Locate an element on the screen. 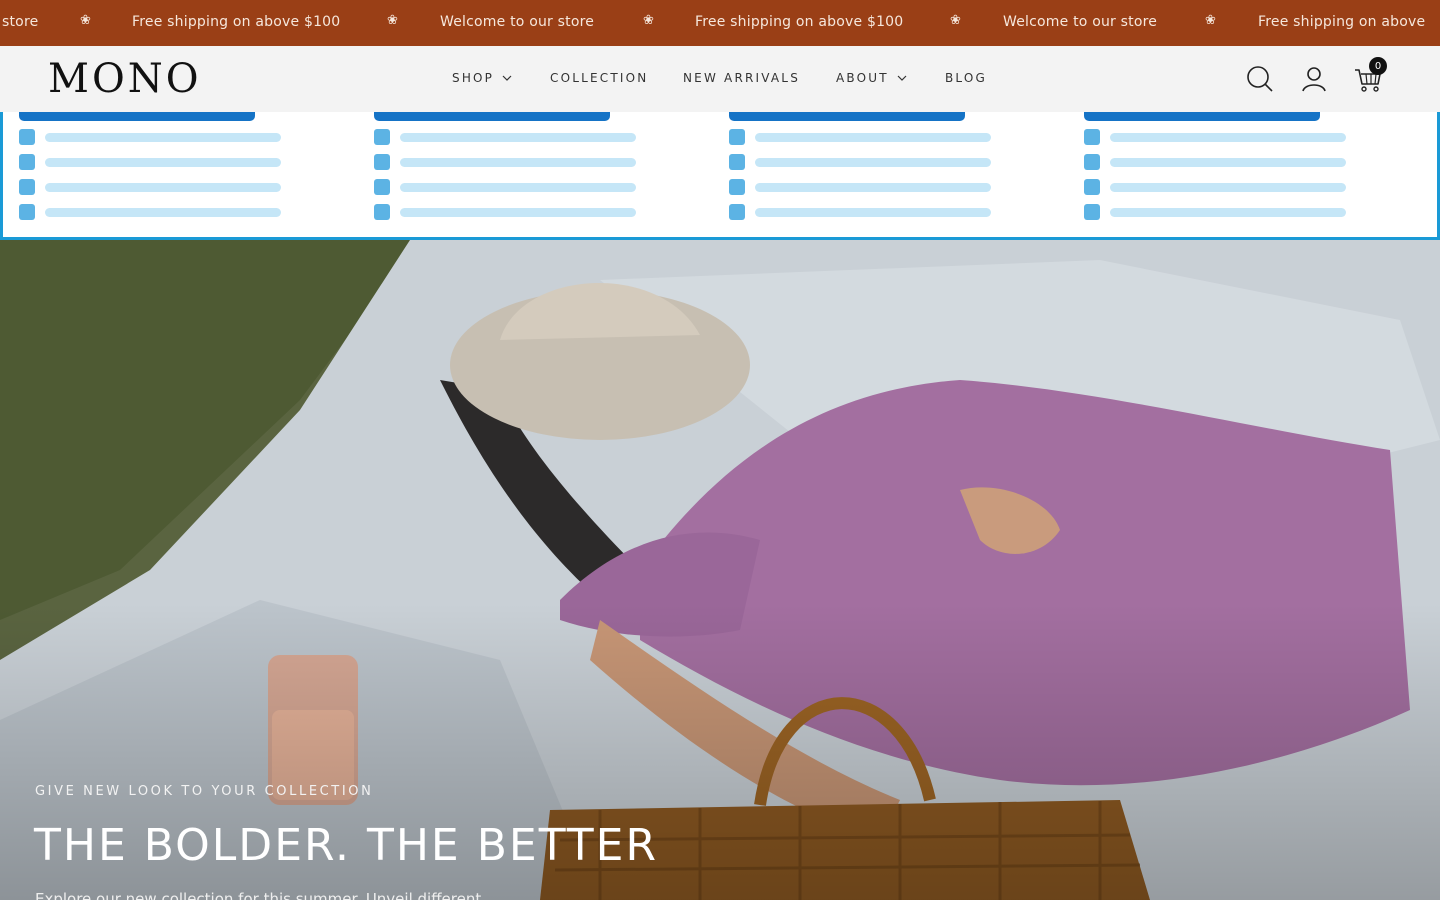 Image resolution: width=1440 pixels, height=900 pixels. announcement-message: Free shipping on above is located at coordinates (1342, 22).